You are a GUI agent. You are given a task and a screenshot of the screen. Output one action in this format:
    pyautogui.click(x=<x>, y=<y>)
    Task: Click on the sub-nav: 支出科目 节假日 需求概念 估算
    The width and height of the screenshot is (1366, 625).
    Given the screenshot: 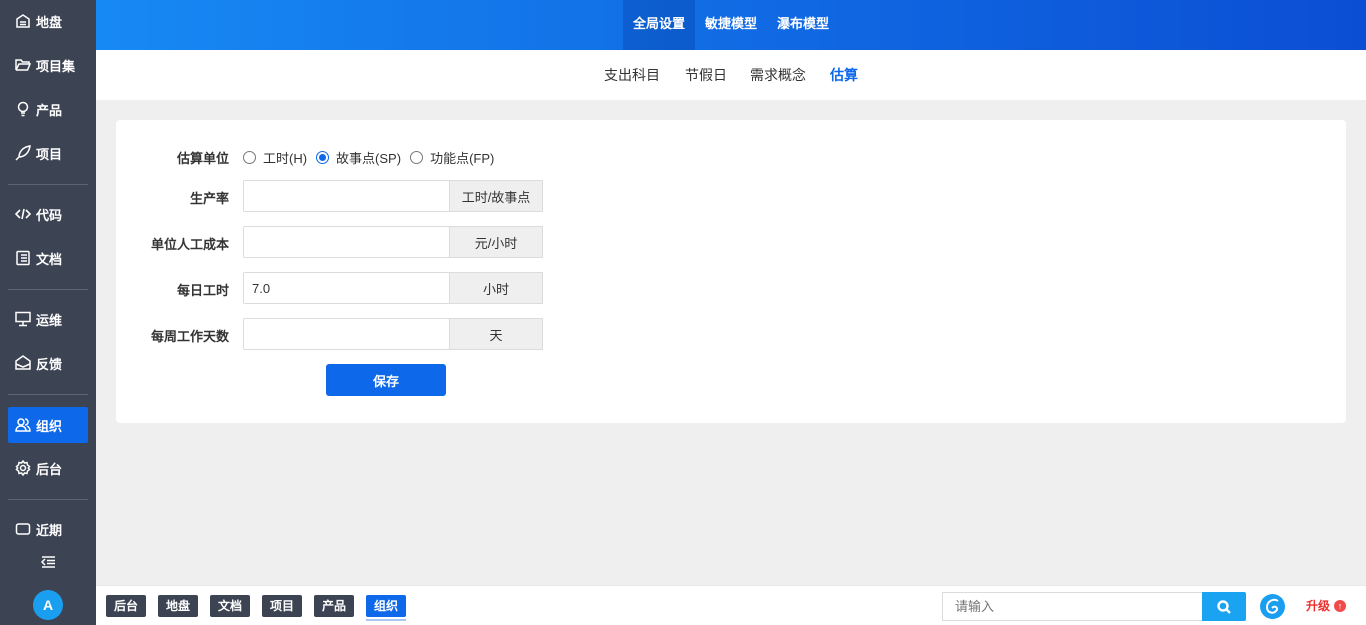 What is the action you would take?
    pyautogui.click(x=731, y=75)
    